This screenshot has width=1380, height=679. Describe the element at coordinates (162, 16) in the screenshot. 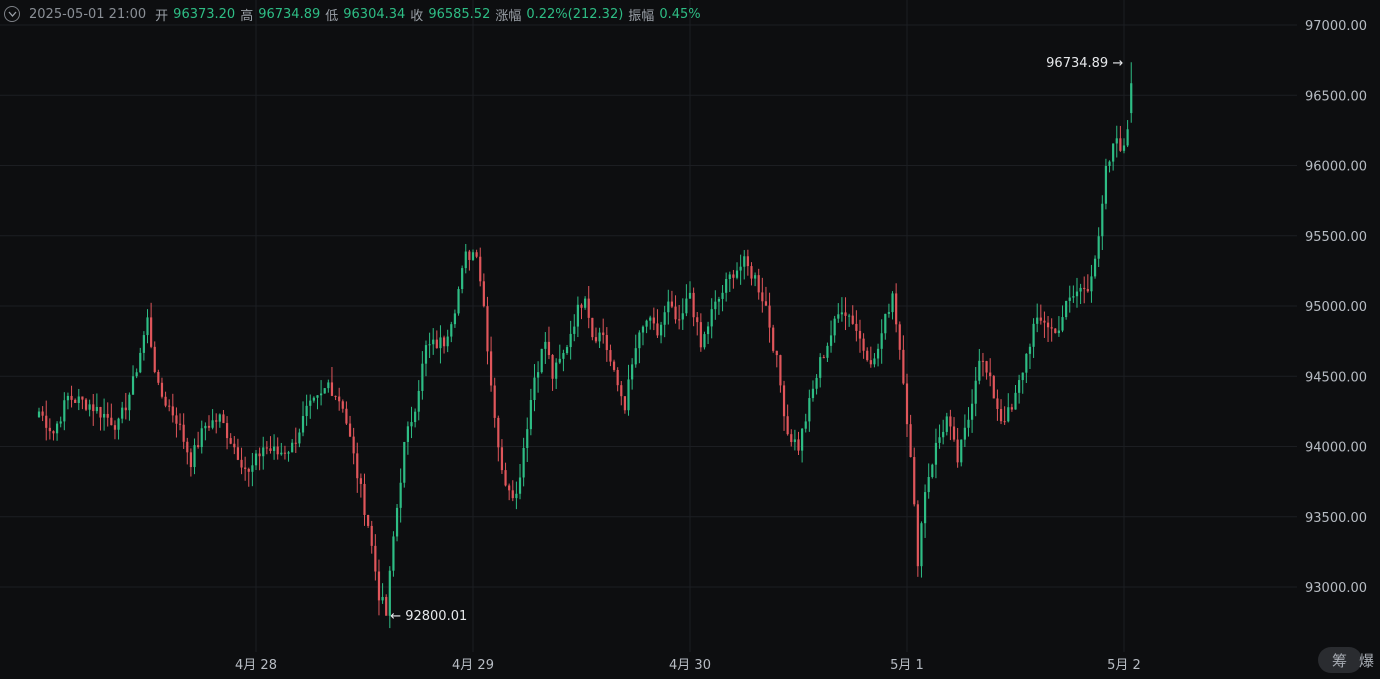

I see `open-label: 开` at that location.